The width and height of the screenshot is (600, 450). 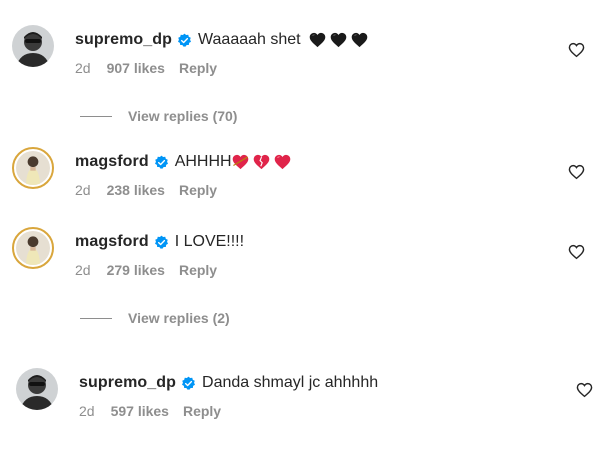 What do you see at coordinates (136, 68) in the screenshot?
I see `likes-count: 907 likes` at bounding box center [136, 68].